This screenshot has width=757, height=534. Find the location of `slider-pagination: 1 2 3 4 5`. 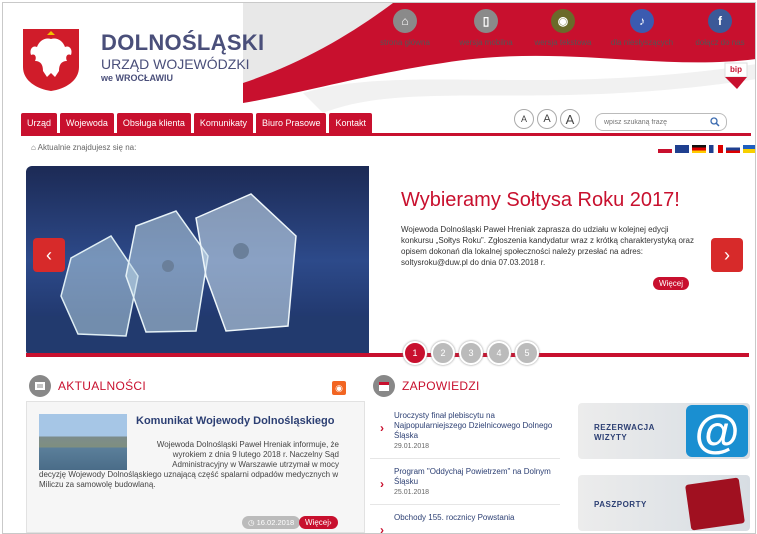

slider-pagination: 1 2 3 4 5 is located at coordinates (471, 353).